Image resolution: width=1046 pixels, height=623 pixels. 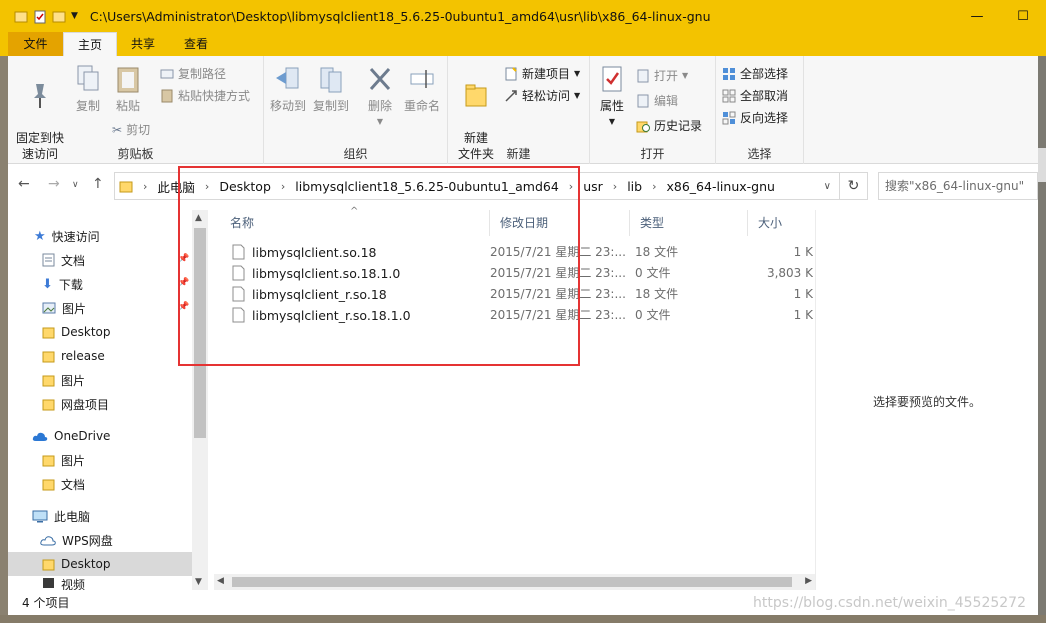 What do you see at coordinates (653, 315) in the screenshot?
I see `file-type: 0 文件` at bounding box center [653, 315].